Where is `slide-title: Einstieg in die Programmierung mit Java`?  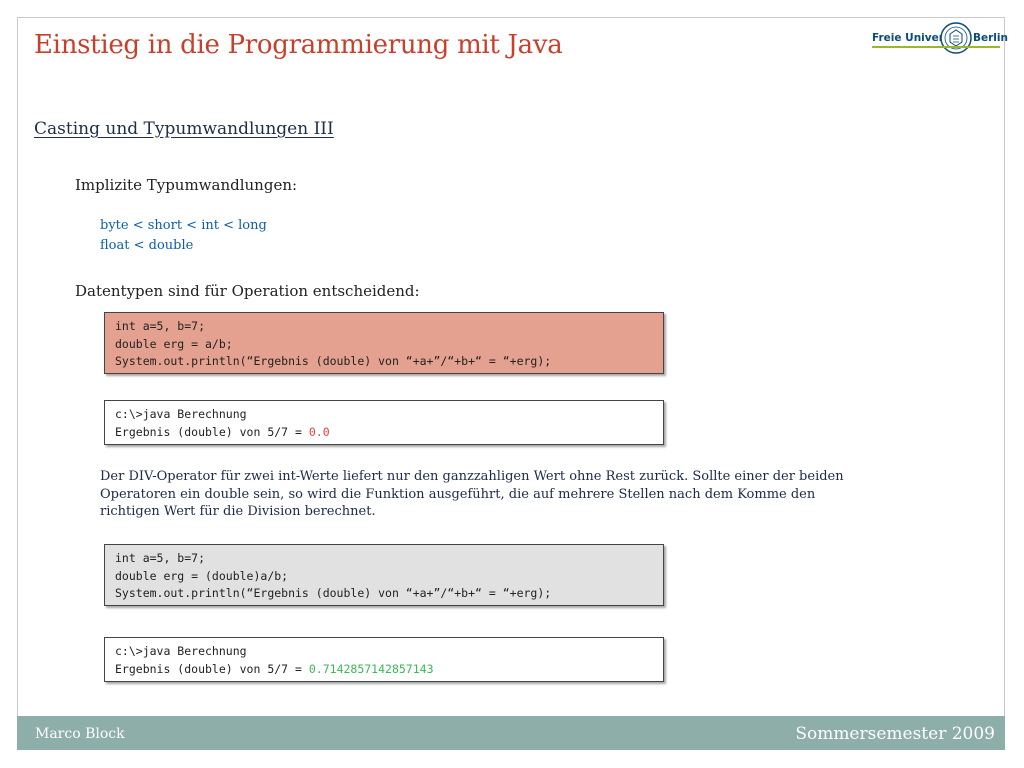
slide-title: Einstieg in die Programmierung mit Java is located at coordinates (298, 45).